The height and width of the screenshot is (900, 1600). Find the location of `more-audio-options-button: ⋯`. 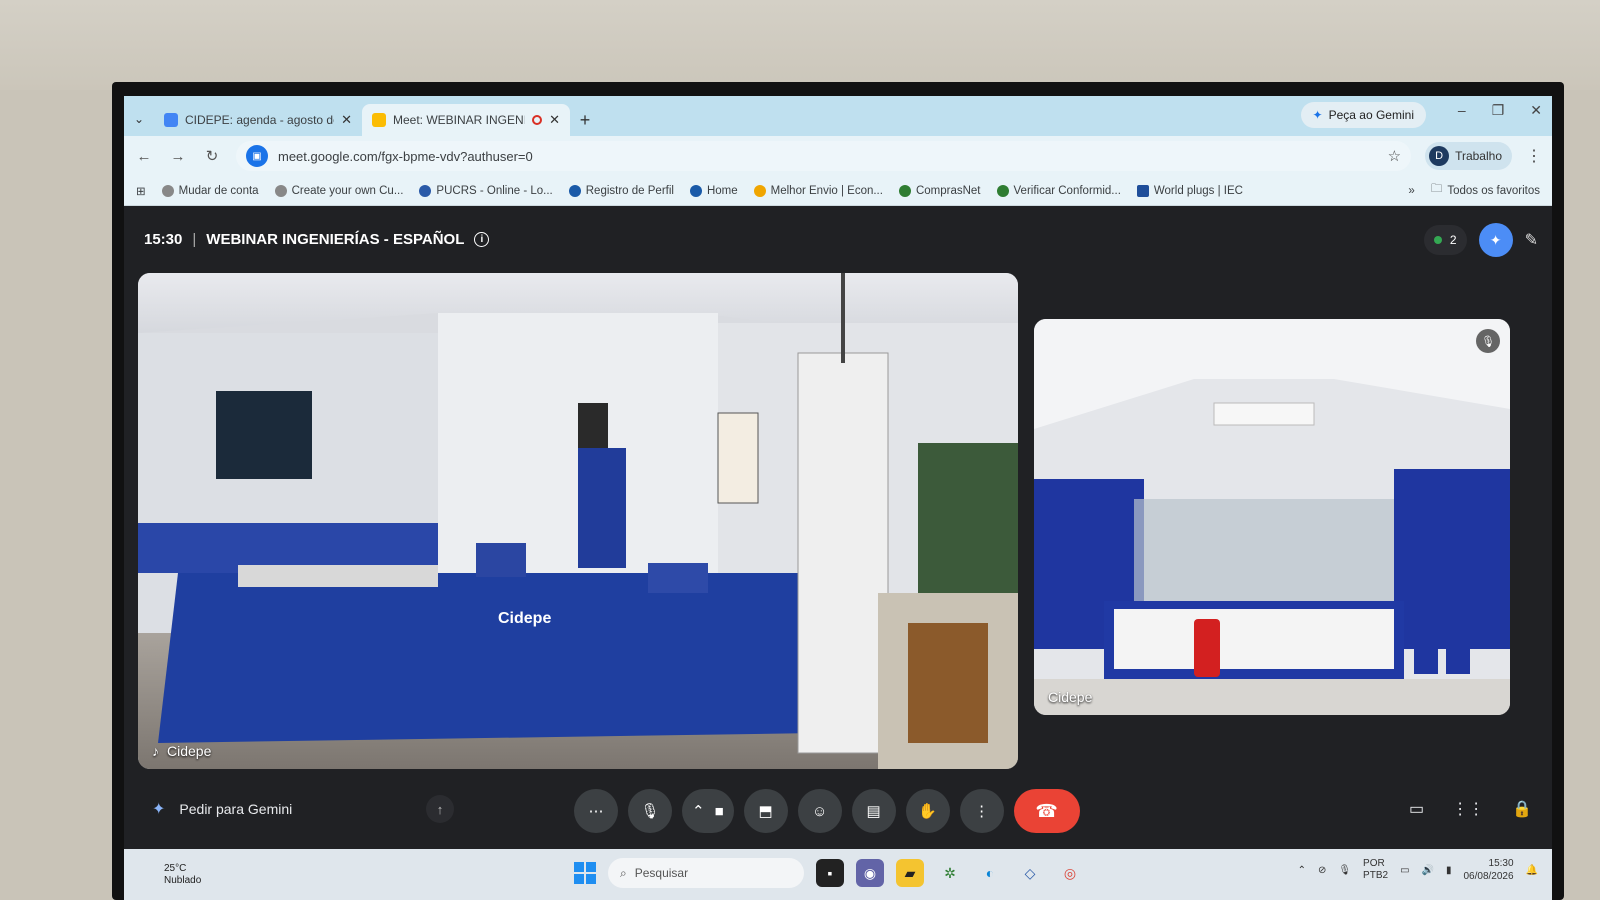

more-audio-options-button: ⋯ is located at coordinates (596, 811).